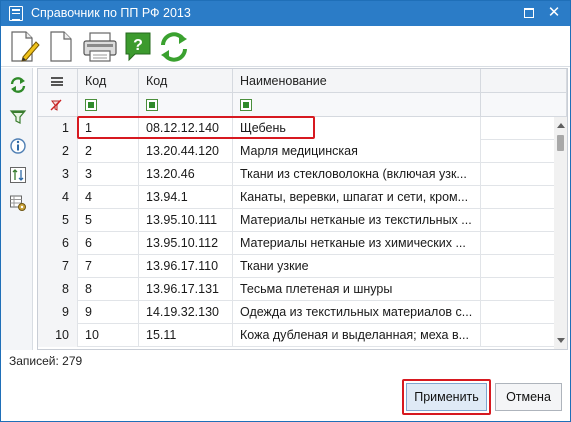 The height and width of the screenshot is (422, 571). Describe the element at coordinates (524, 81) in the screenshot. I see `column-header-empty` at that location.